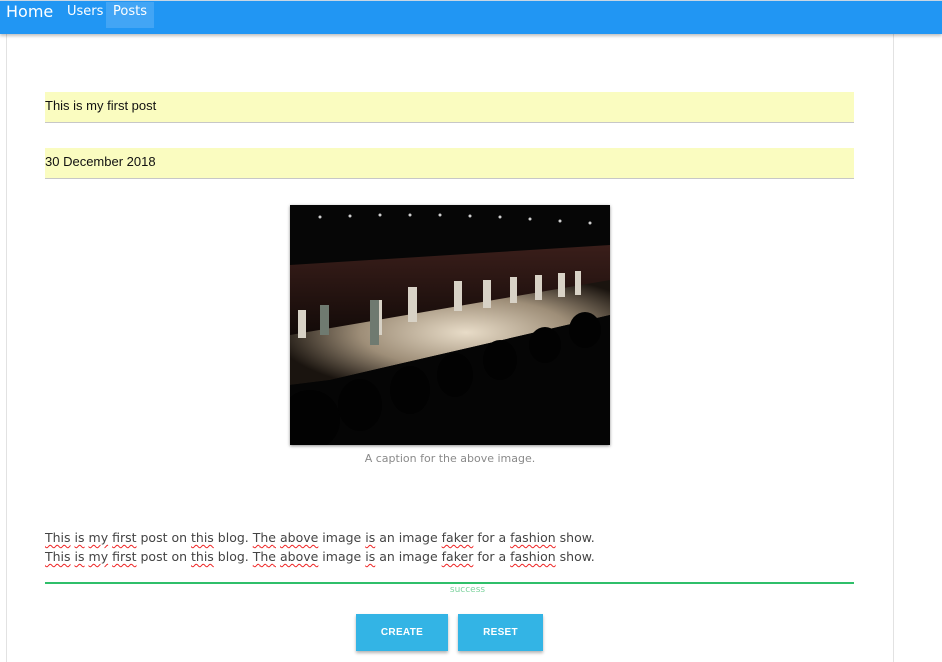  What do you see at coordinates (500, 632) in the screenshot?
I see `reset-button: RESET` at bounding box center [500, 632].